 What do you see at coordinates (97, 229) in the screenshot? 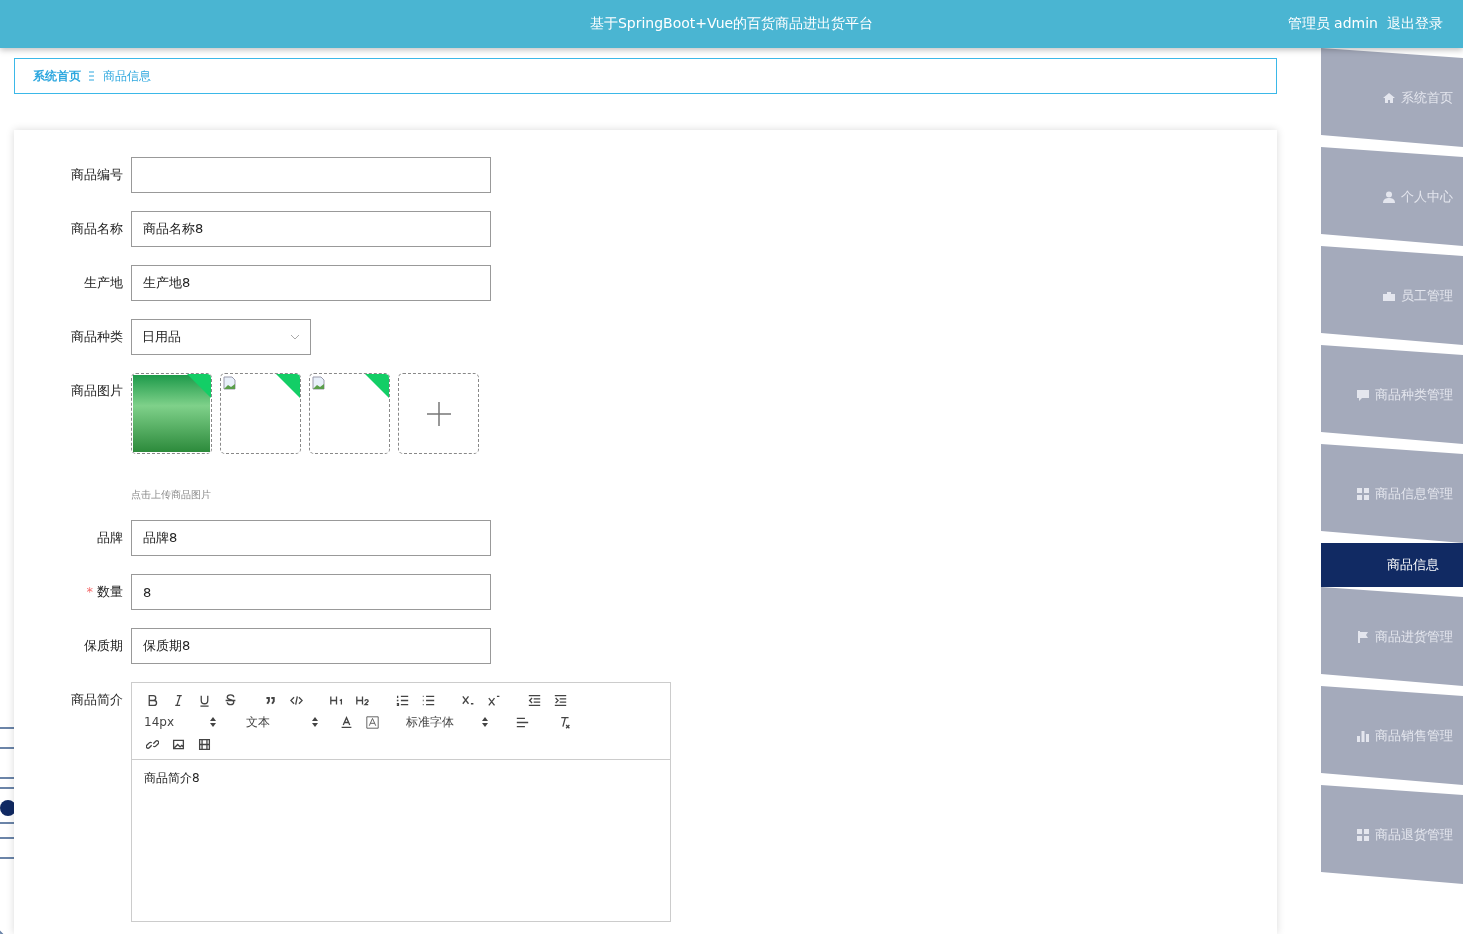
I see `field-label: 商品名称` at bounding box center [97, 229].